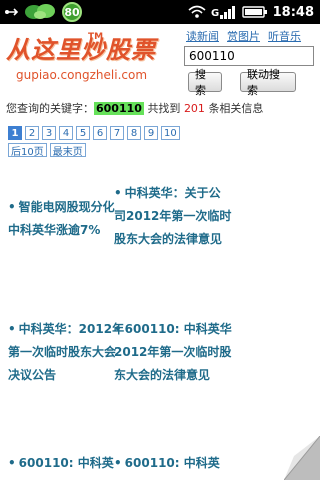 This screenshot has height=480, width=320. What do you see at coordinates (223, 12) in the screenshot?
I see `signal-icon: G` at bounding box center [223, 12].